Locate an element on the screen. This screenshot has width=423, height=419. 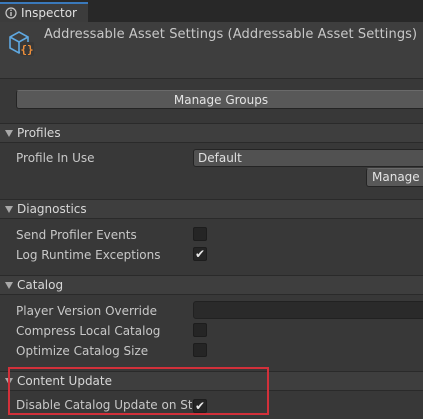
optimize-catalog-size-label: Optimize Catalog Size is located at coordinates (82, 351).